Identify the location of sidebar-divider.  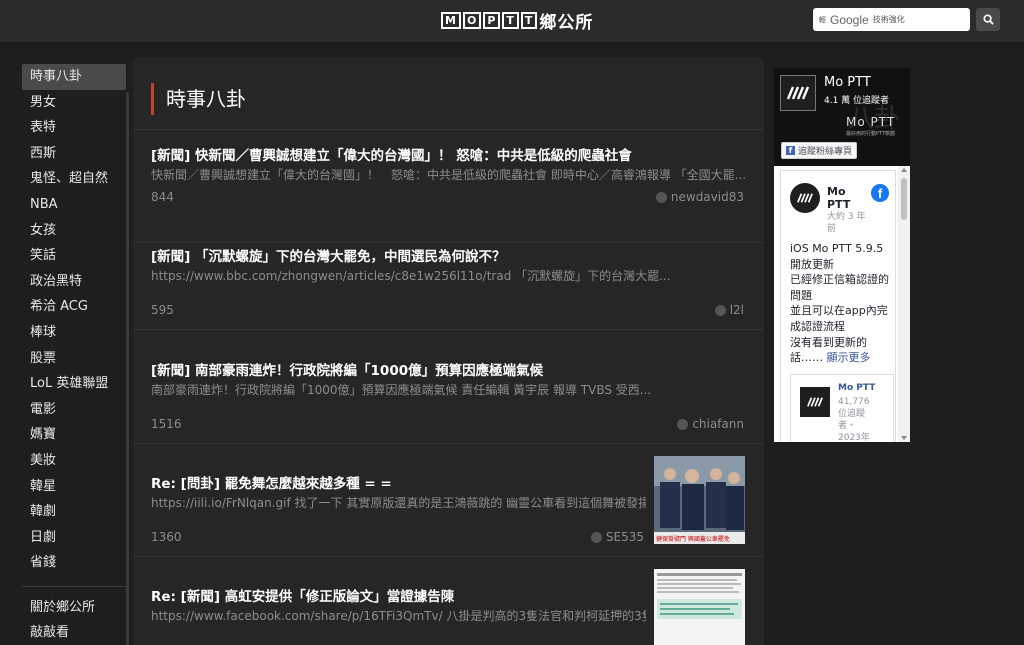
(74, 586).